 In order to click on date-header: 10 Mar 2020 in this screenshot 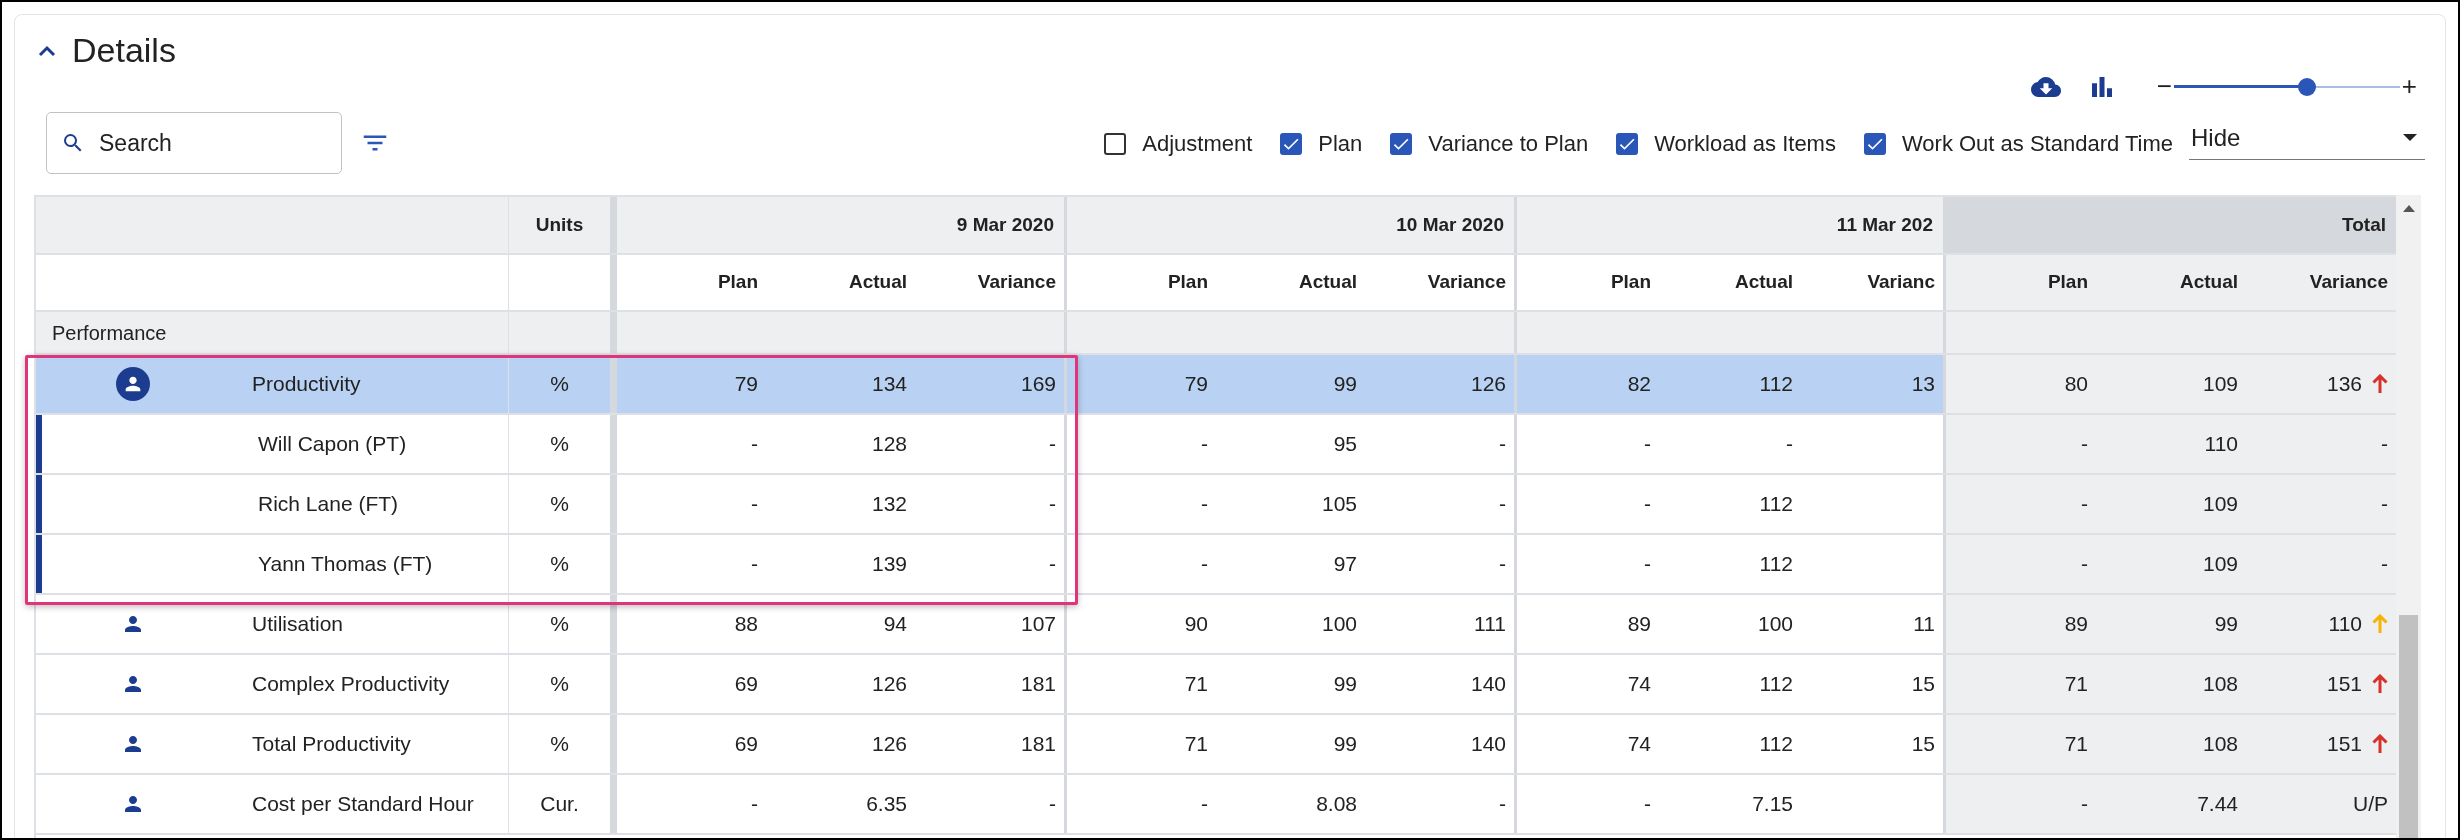, I will do `click(1292, 225)`.